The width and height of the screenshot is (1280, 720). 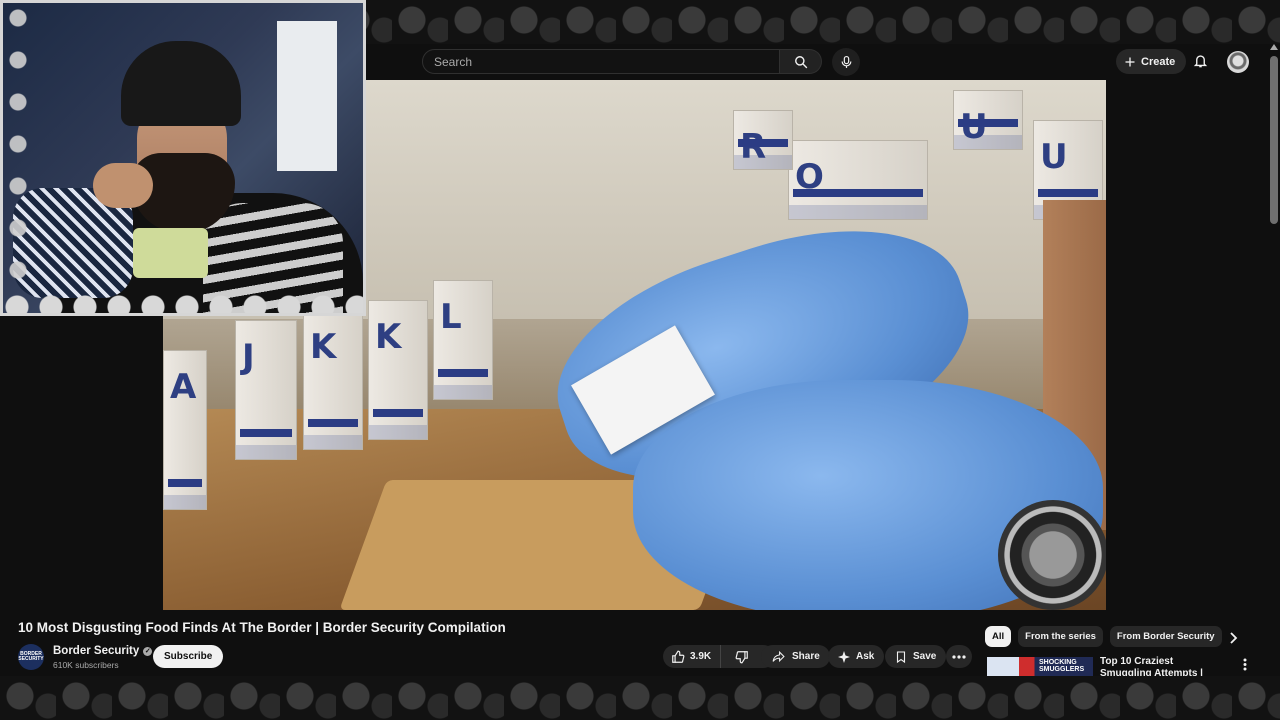 I want to click on chip-all: All, so click(x=998, y=636).